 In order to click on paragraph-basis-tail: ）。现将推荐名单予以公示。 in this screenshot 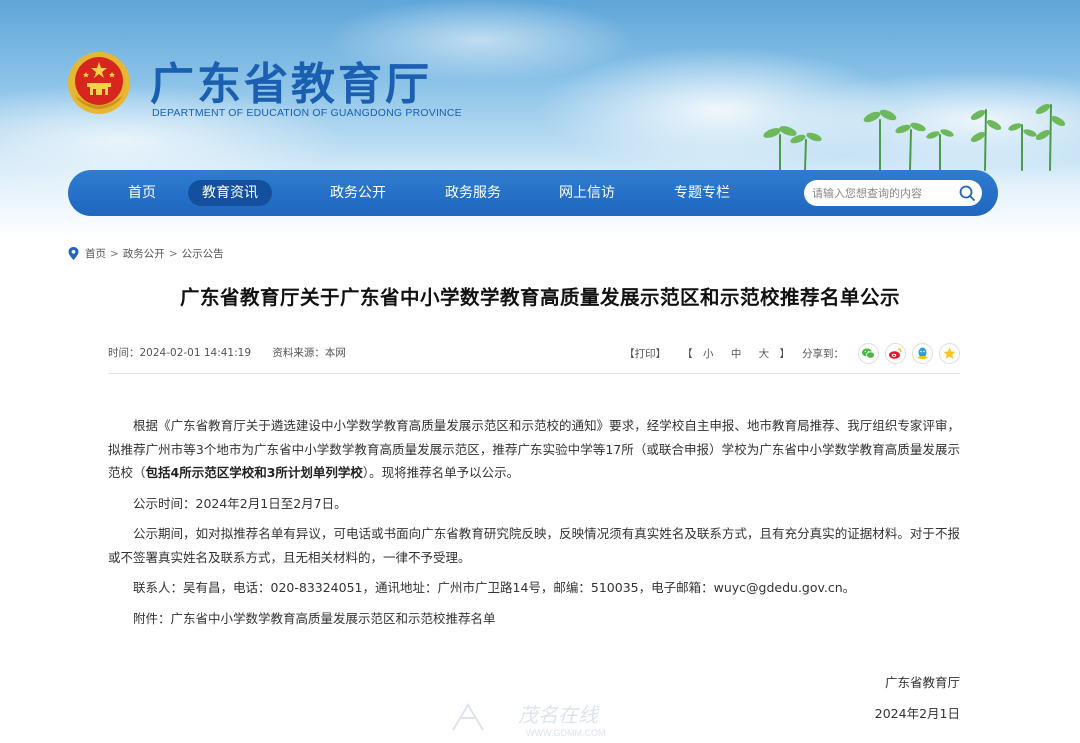, I will do `click(441, 472)`.